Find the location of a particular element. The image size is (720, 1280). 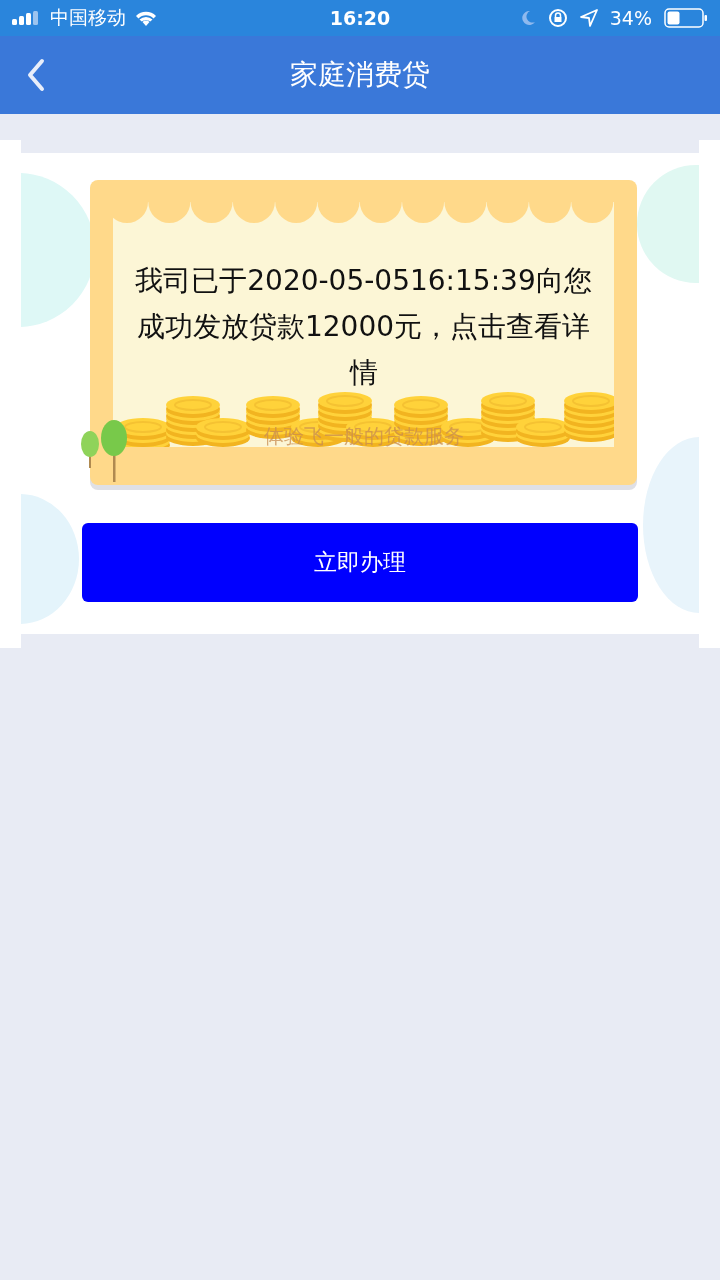

battery-percentage: 34% is located at coordinates (630, 18).